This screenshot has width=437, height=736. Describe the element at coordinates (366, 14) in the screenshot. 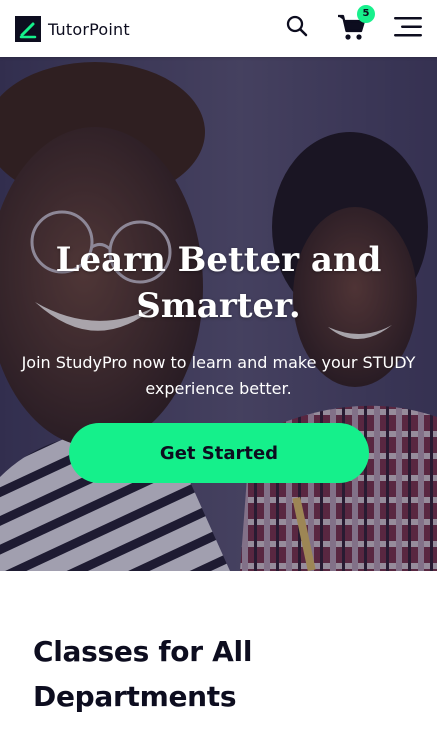

I see `cart-count-badge: 5` at that location.